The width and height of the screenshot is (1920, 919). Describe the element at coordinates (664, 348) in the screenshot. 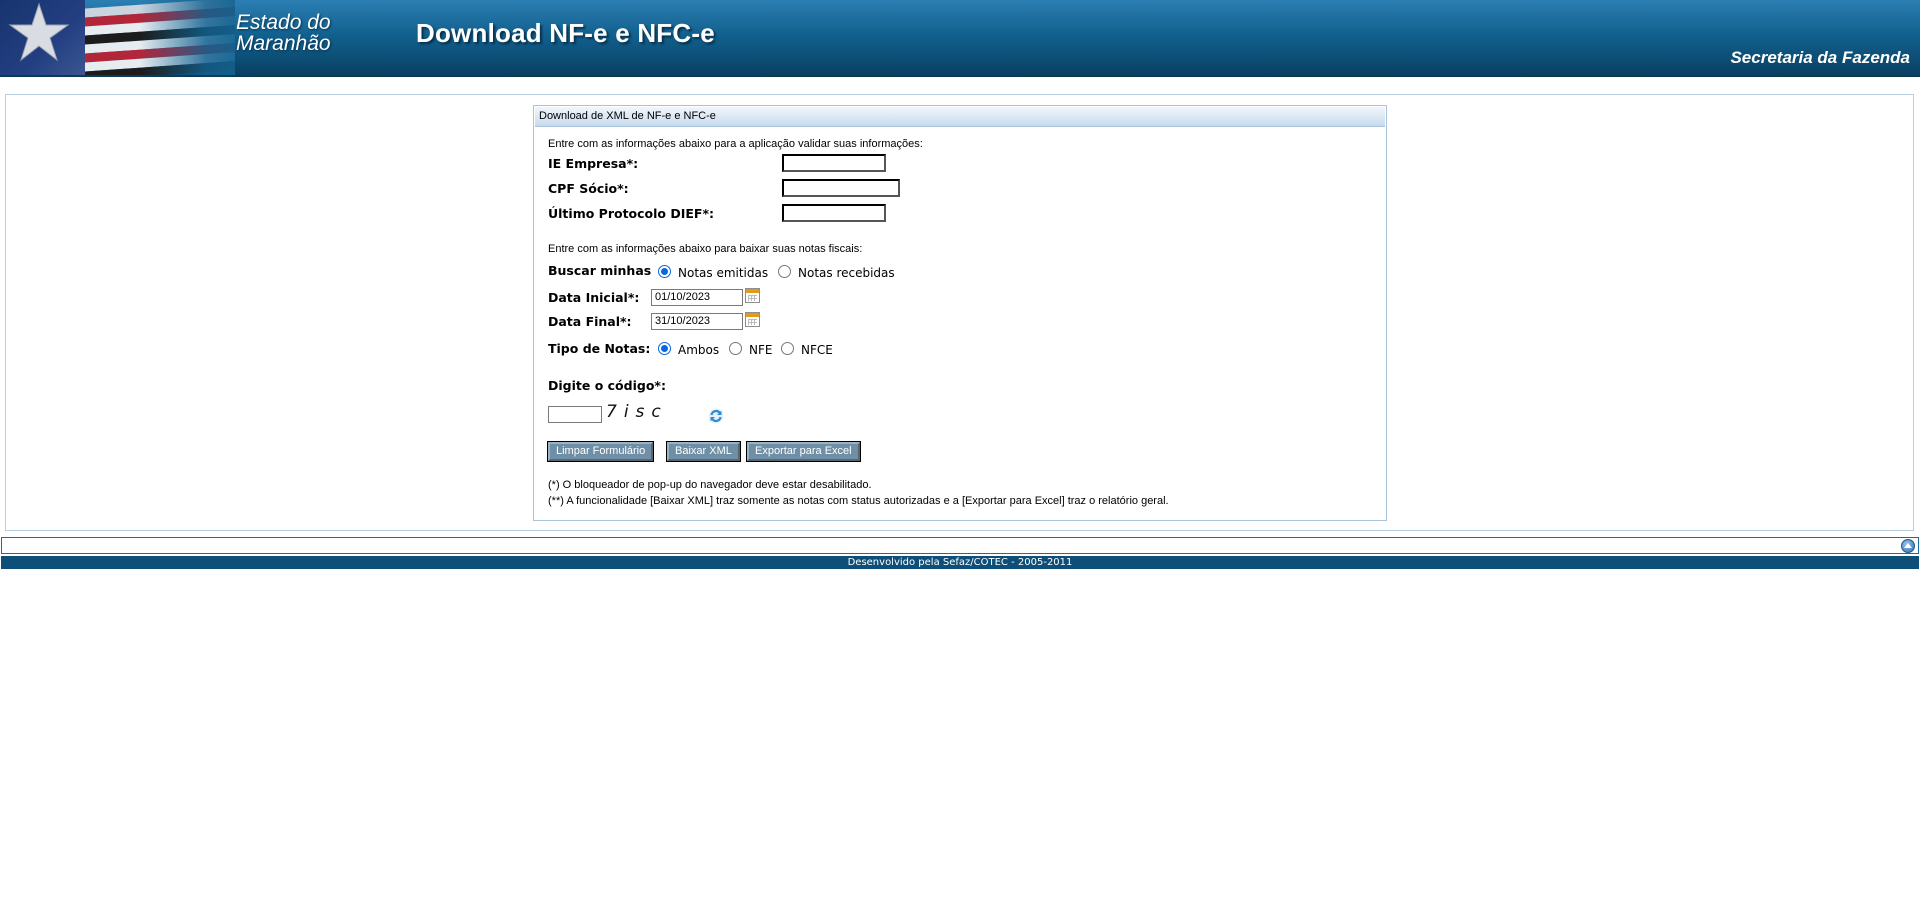

I see `radio-ambos` at that location.